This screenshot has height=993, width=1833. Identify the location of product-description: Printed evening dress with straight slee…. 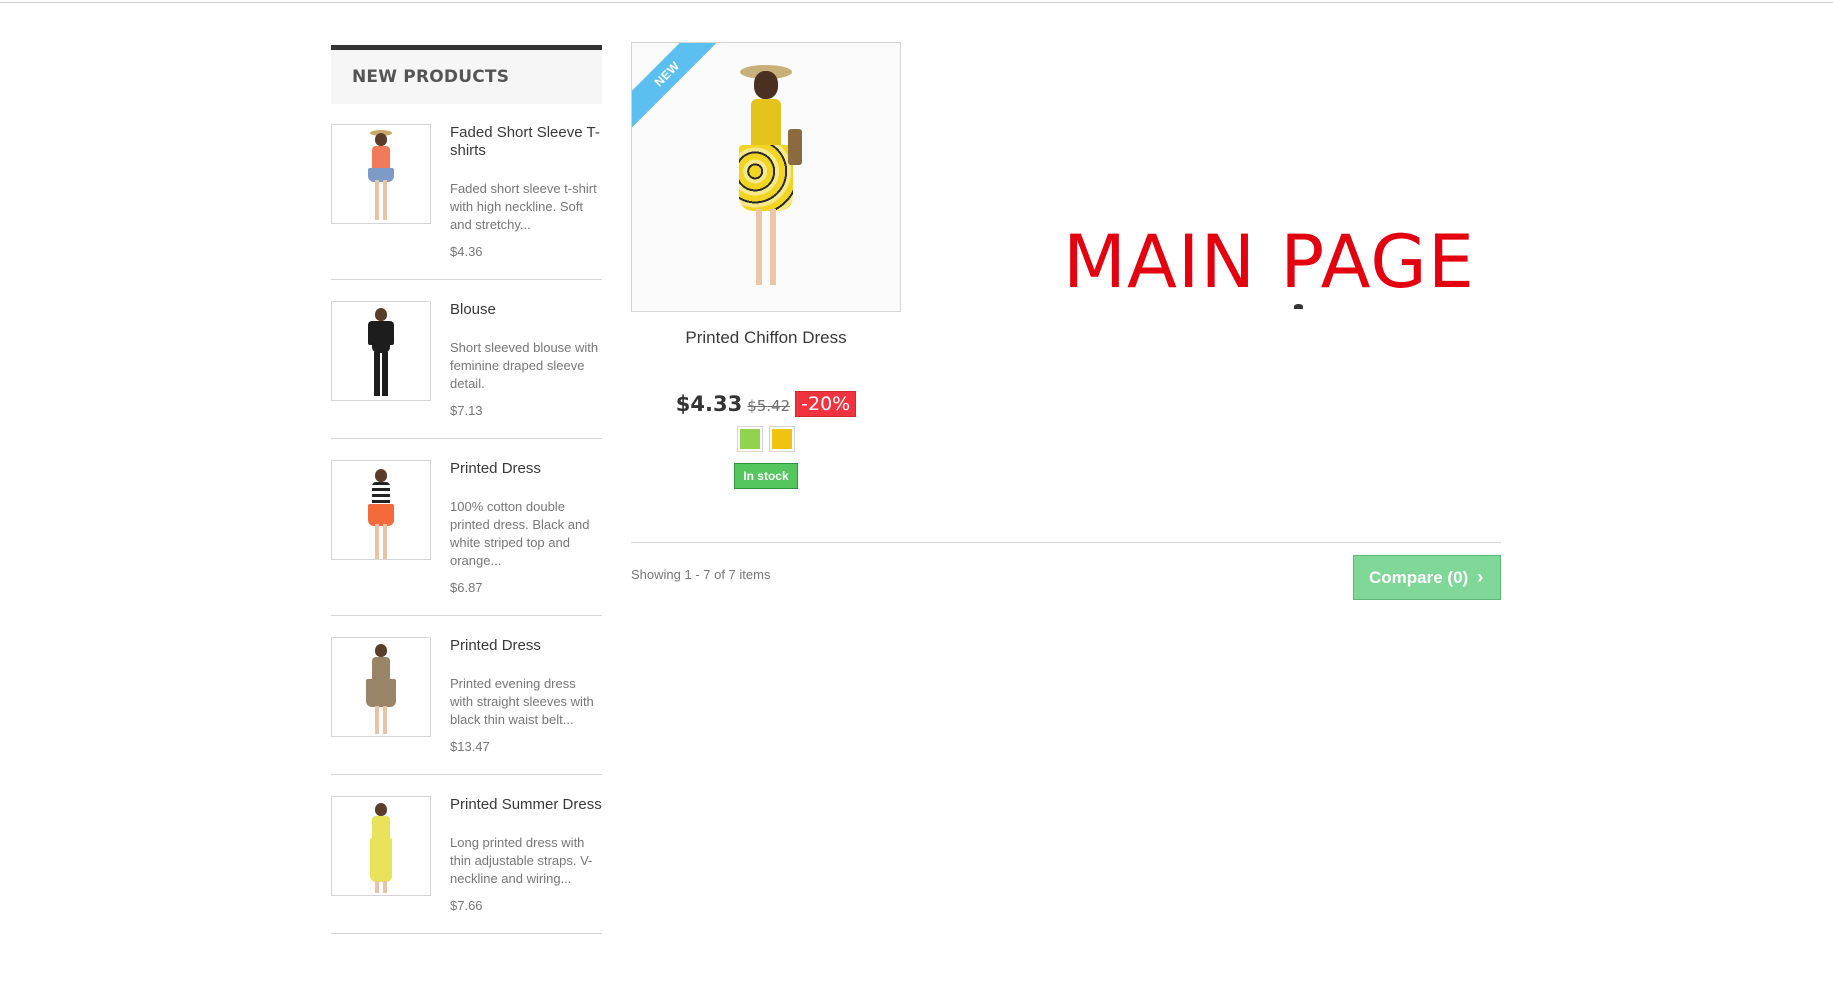
(522, 701).